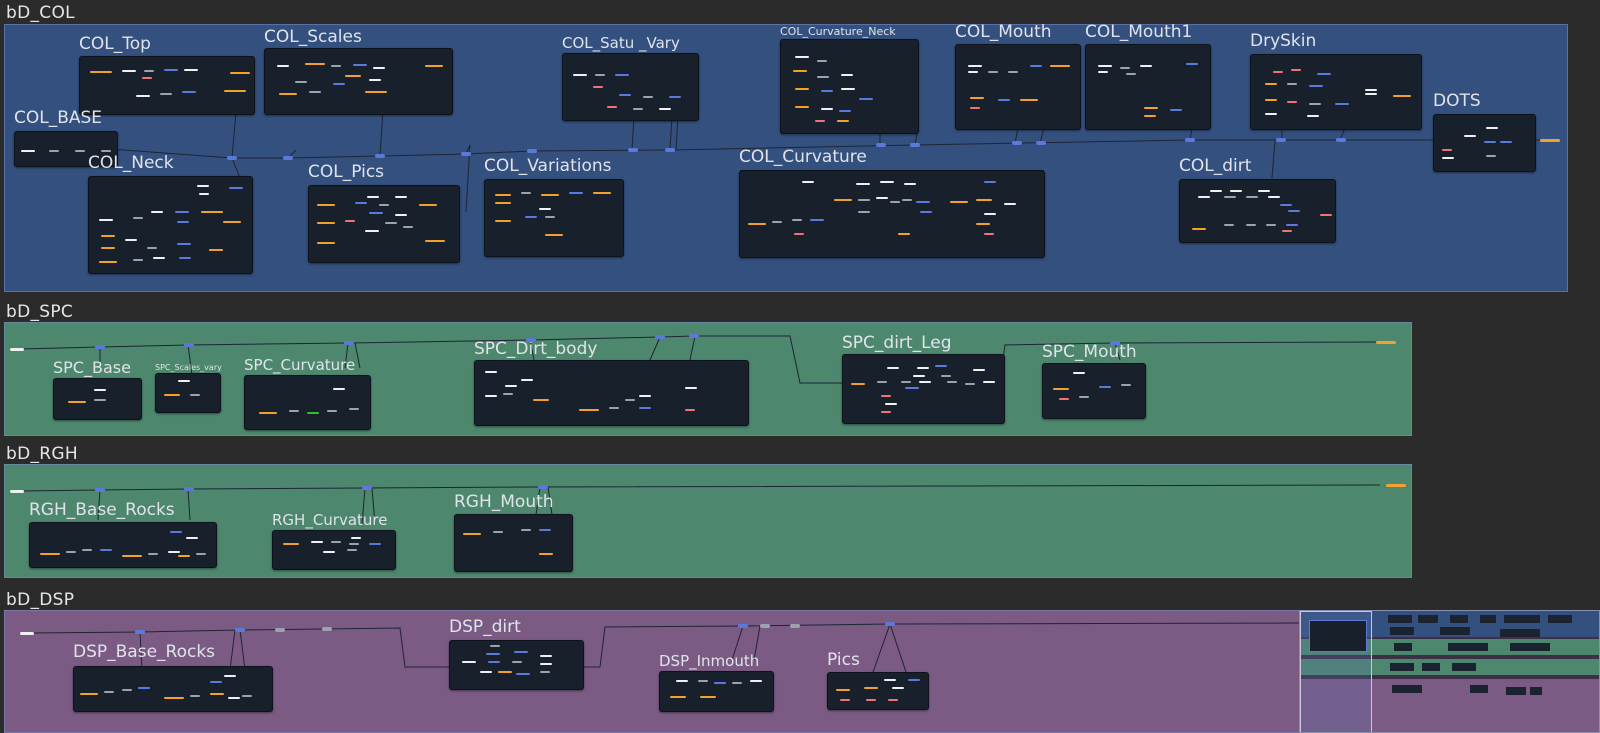 This screenshot has width=1600, height=733. What do you see at coordinates (173, 689) in the screenshot?
I see `node-group-dsp-base-rocks` at bounding box center [173, 689].